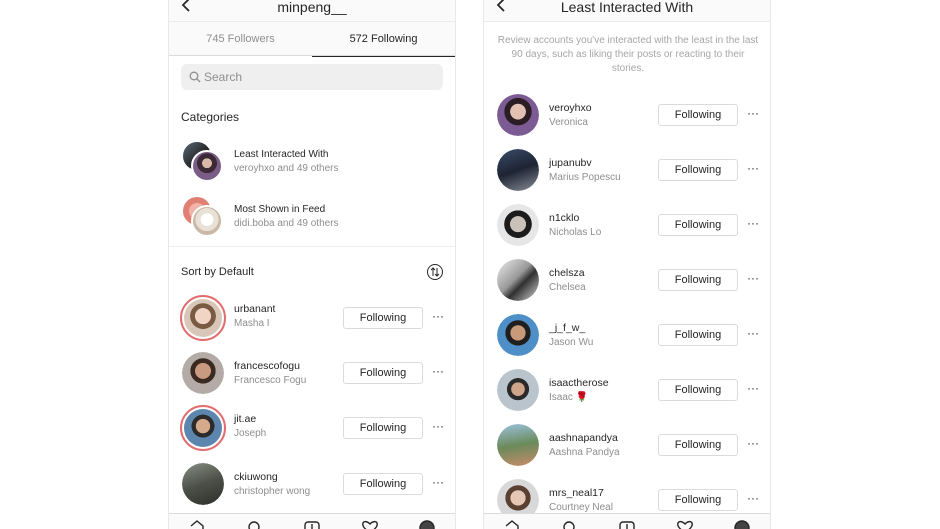 The width and height of the screenshot is (940, 529). I want to click on real-name: Isaac 🌹, so click(569, 397).